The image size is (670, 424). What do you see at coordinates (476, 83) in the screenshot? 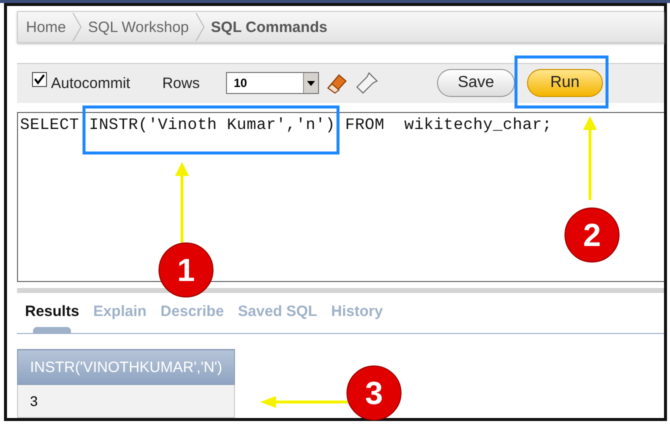
I see `save-button: Save` at bounding box center [476, 83].